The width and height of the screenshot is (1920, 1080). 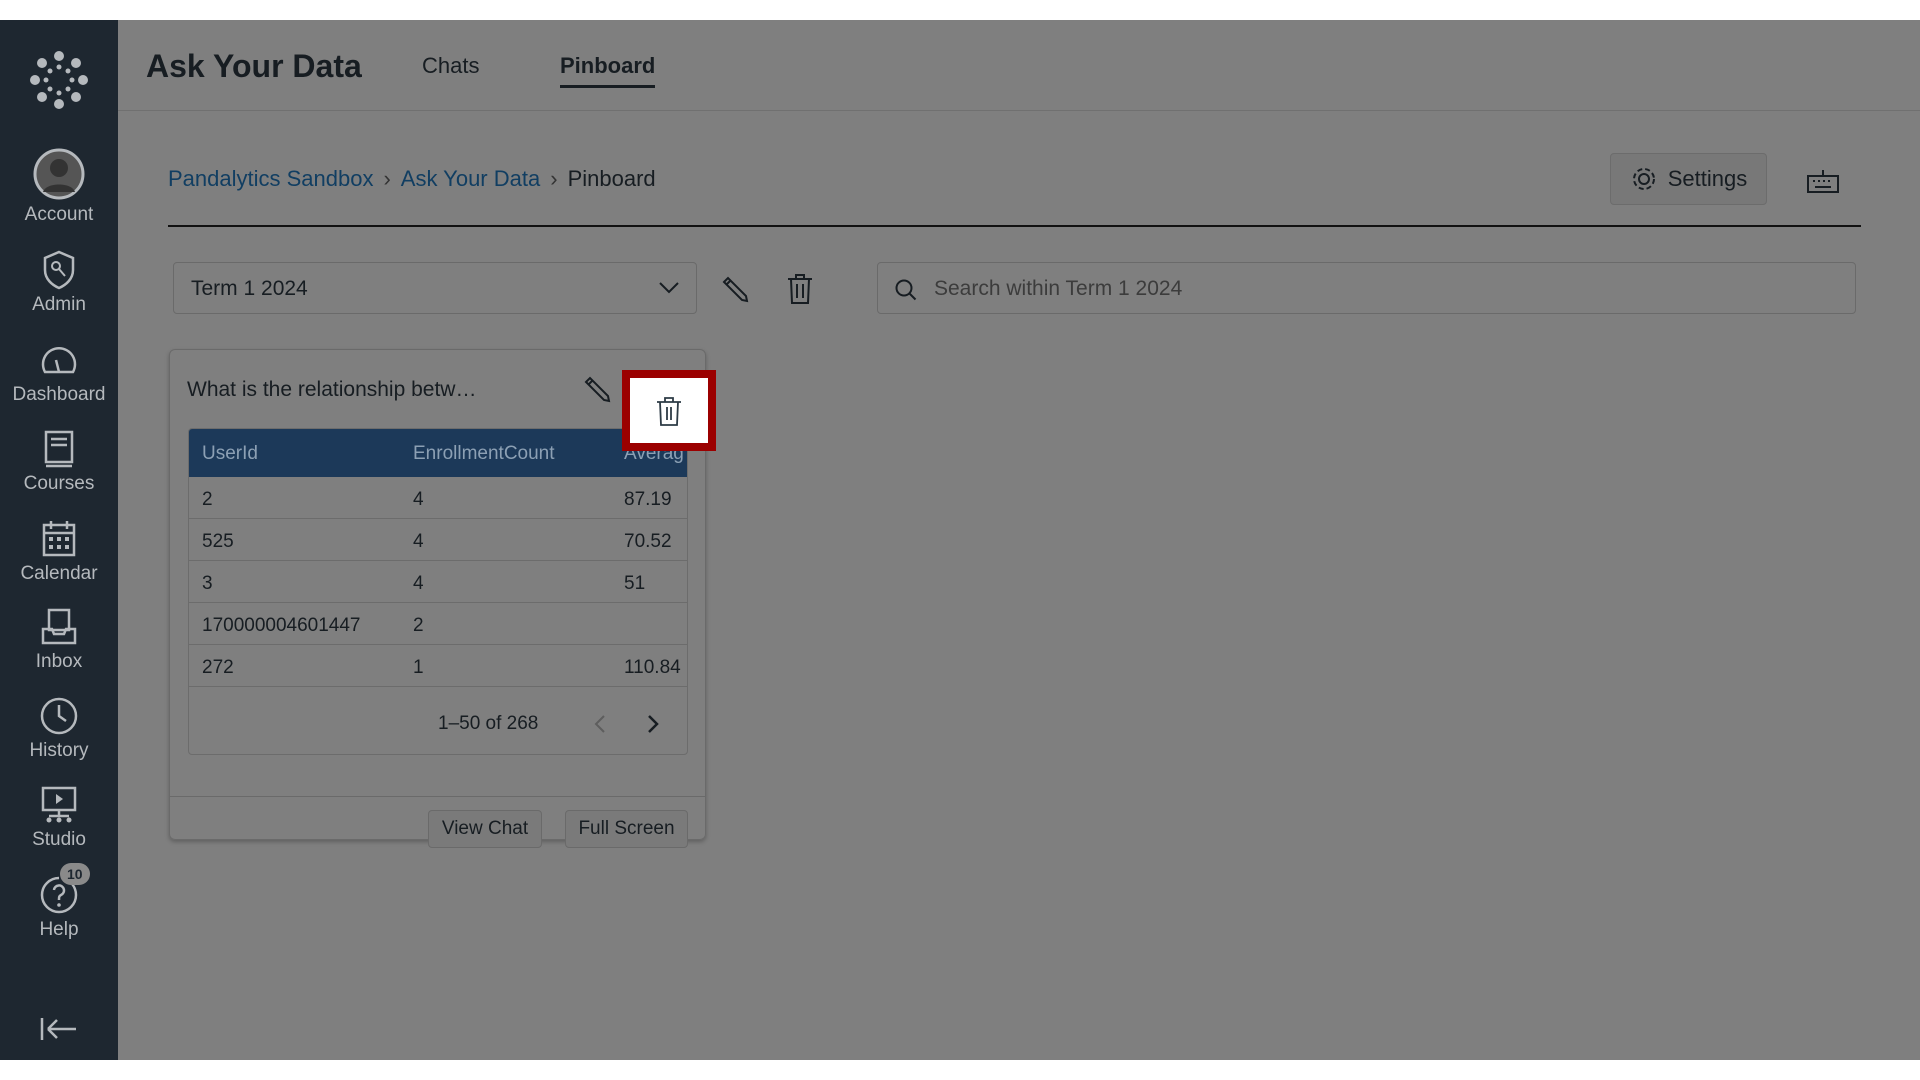 I want to click on canvas-logo-icon, so click(x=59, y=80).